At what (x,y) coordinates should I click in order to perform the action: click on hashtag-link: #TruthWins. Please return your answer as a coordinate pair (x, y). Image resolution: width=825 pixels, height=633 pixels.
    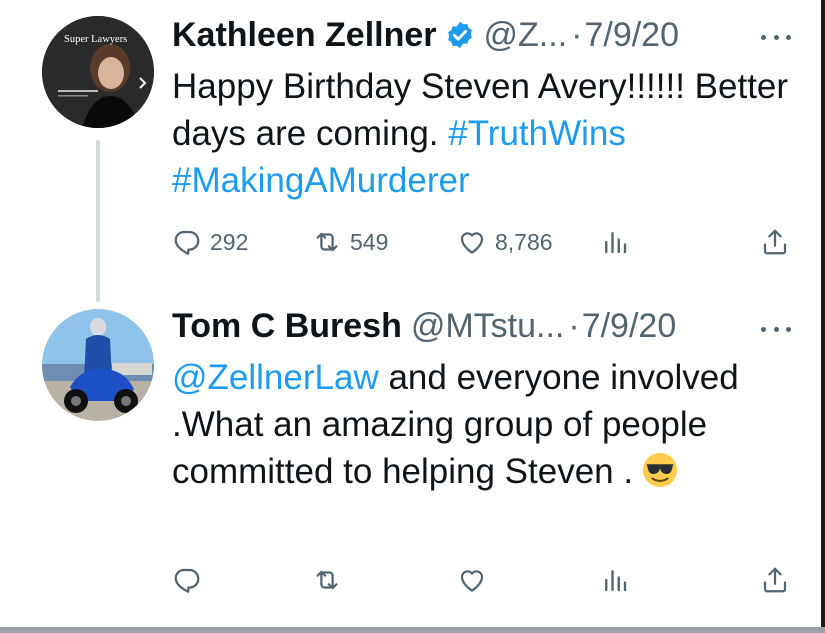
    Looking at the image, I should click on (537, 133).